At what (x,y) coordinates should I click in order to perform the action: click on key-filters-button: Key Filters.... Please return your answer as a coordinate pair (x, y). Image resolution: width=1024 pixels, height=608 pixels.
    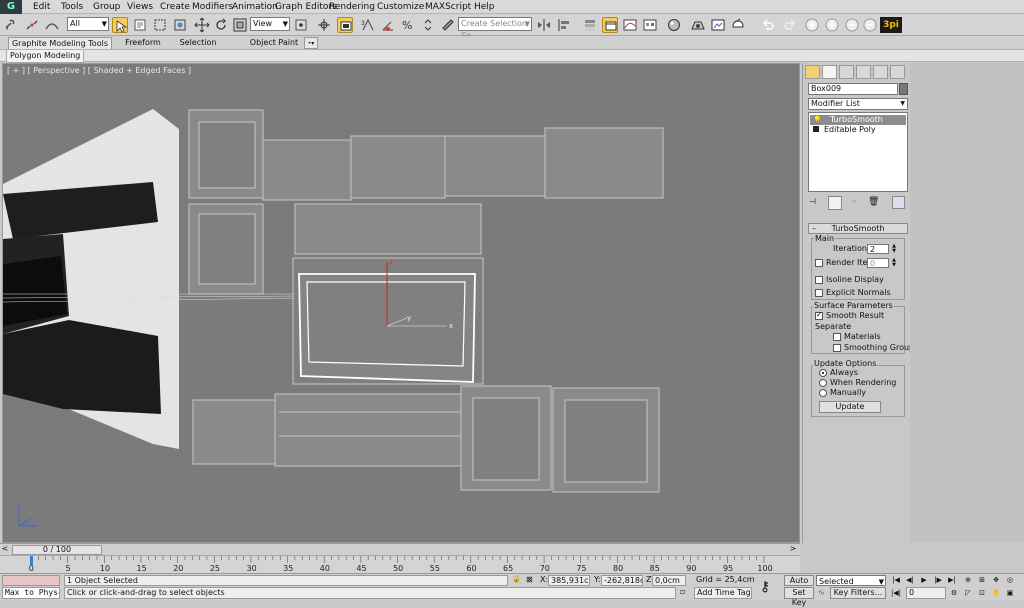
    Looking at the image, I should click on (858, 593).